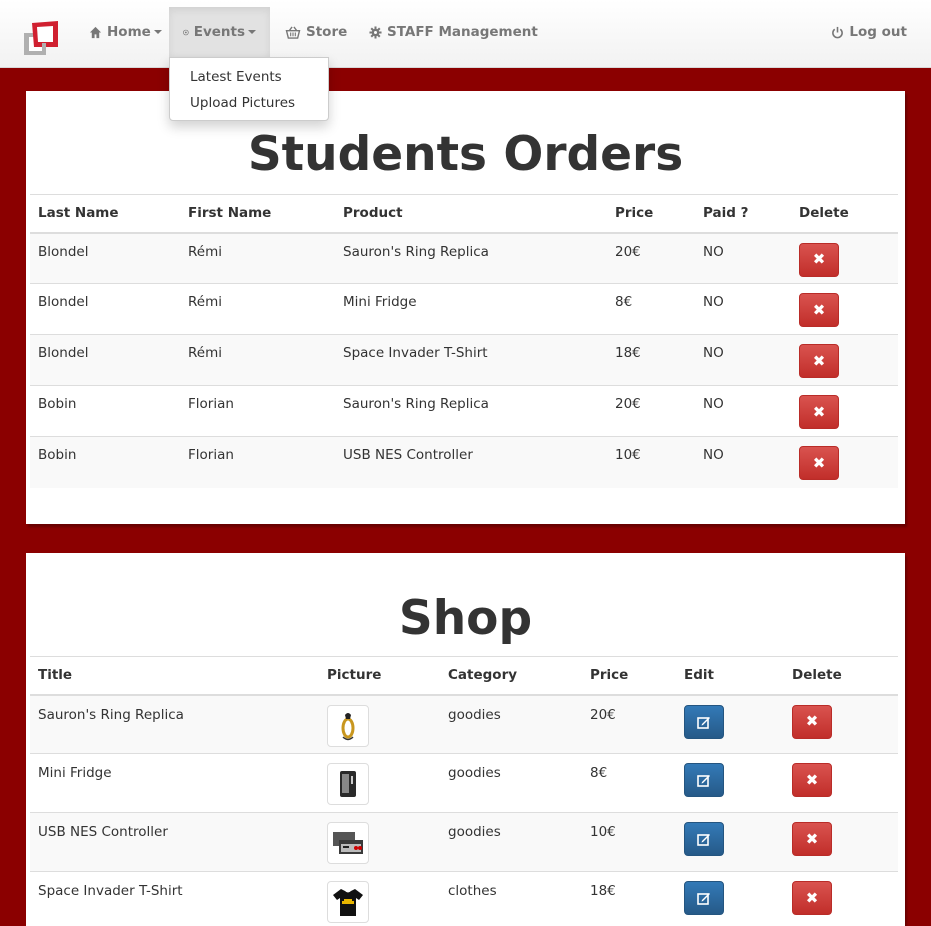 The height and width of the screenshot is (926, 931). Describe the element at coordinates (471, 309) in the screenshot. I see `cell-product: Mini Fridge` at that location.